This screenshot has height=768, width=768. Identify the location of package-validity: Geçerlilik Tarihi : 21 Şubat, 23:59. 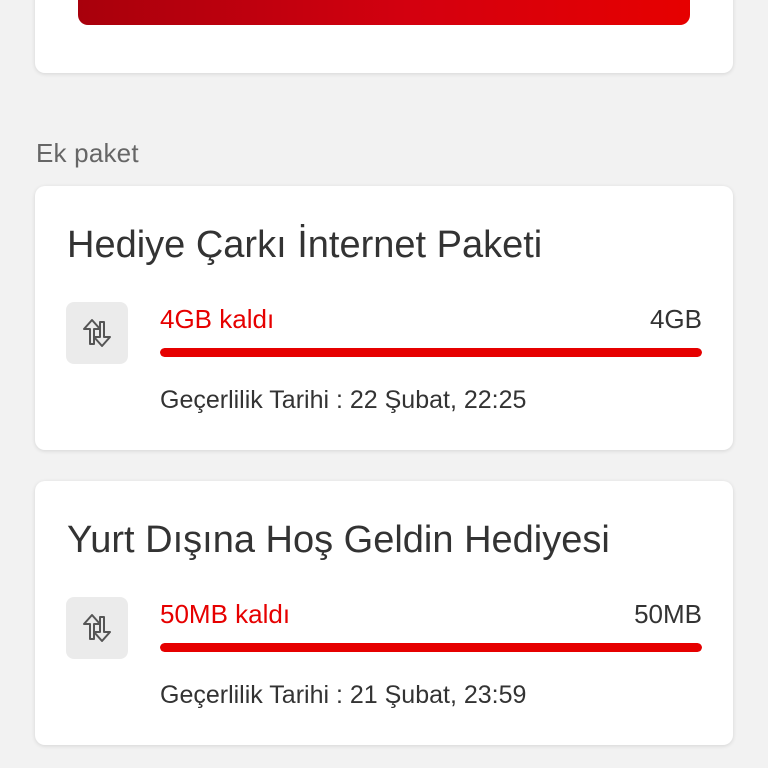
(343, 695).